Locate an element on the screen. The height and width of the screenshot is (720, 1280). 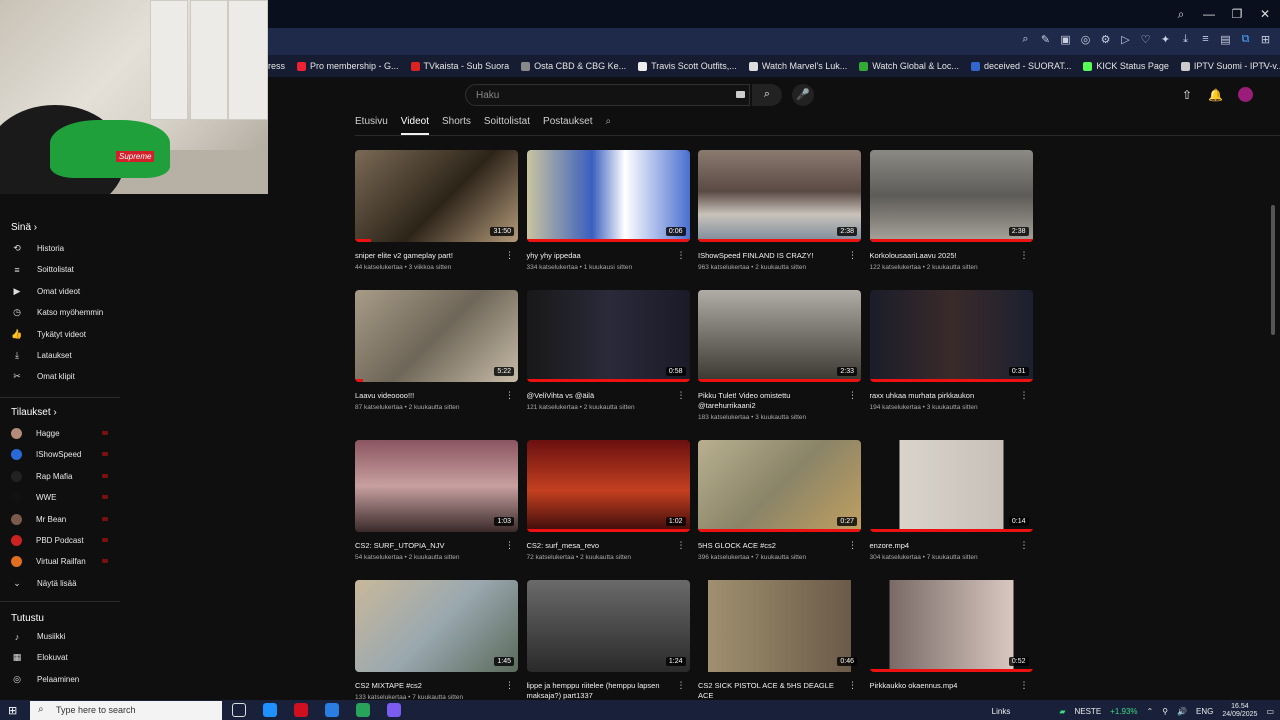
mic-icon: 🎤 is located at coordinates (803, 95).